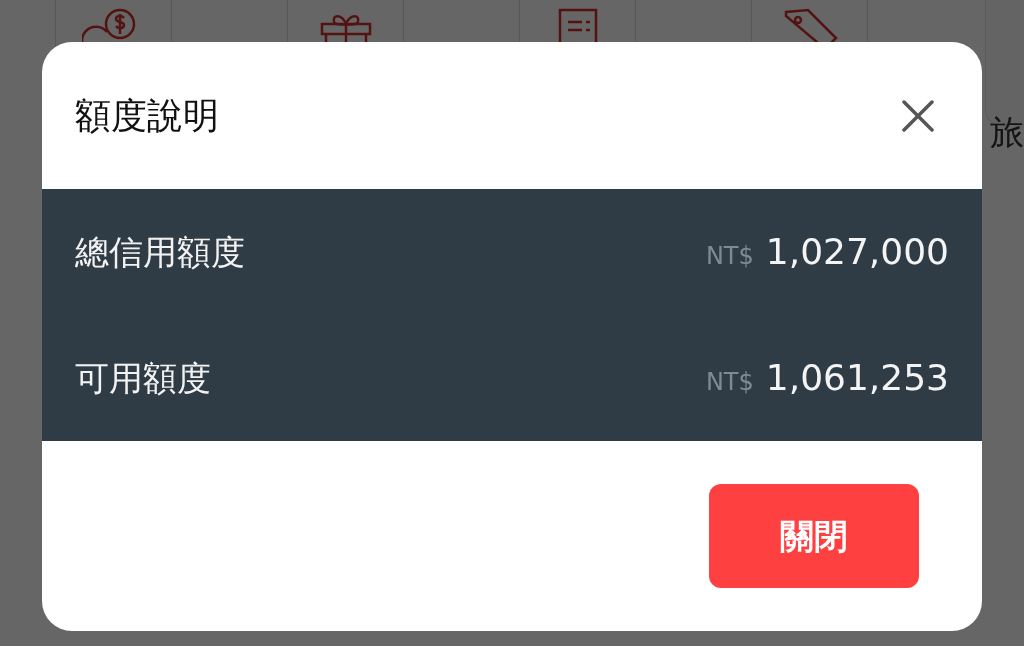 The image size is (1024, 646). Describe the element at coordinates (918, 115) in the screenshot. I see `close-icon` at that location.